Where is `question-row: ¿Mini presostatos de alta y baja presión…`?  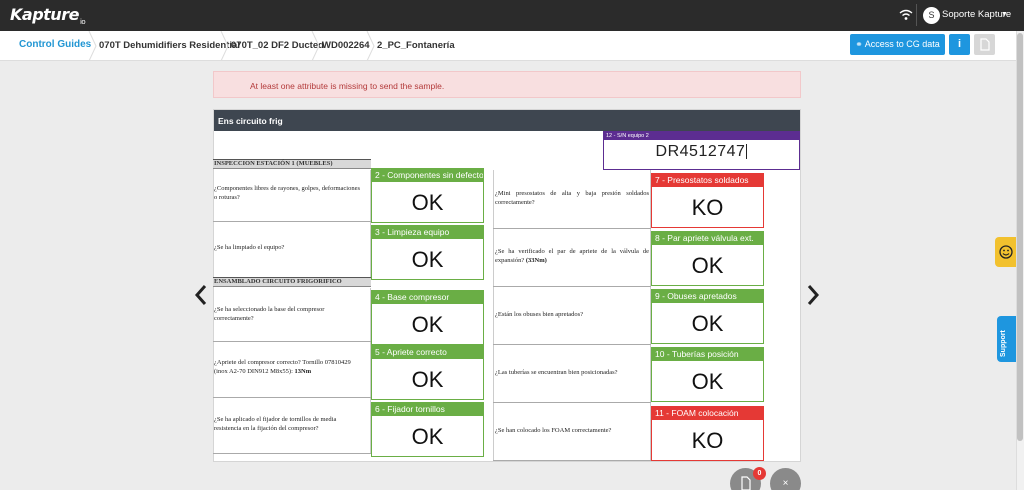
question-row: ¿Mini presostatos de alta y baja presión… is located at coordinates (572, 199).